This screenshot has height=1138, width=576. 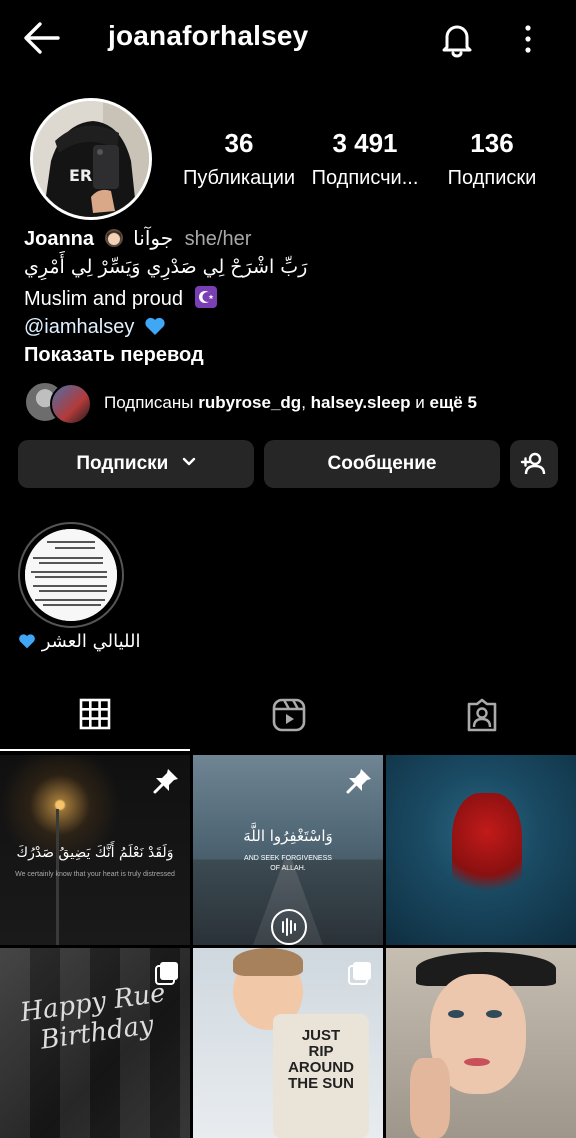 I want to click on mention-link: @iamhalsey, so click(x=79, y=327).